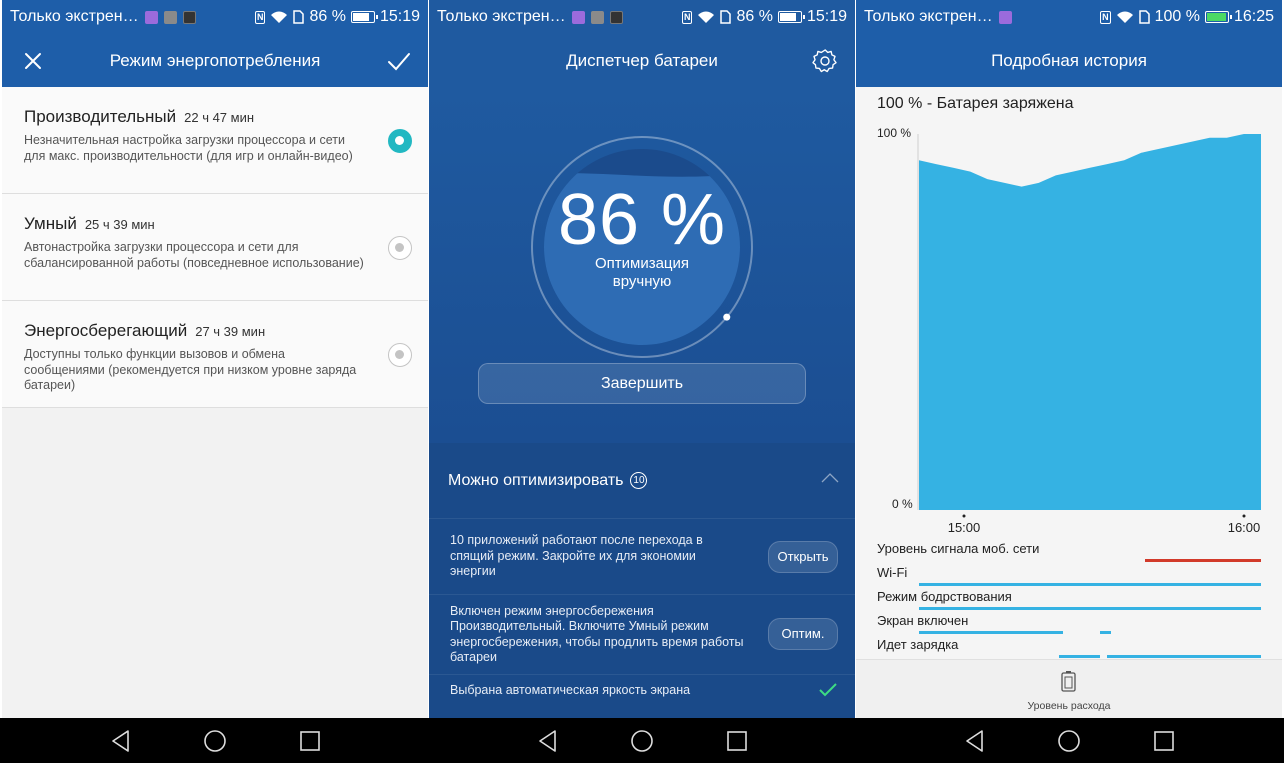 This screenshot has width=1284, height=763. What do you see at coordinates (892, 572) in the screenshot?
I see `track-label: Wi-Fi` at bounding box center [892, 572].